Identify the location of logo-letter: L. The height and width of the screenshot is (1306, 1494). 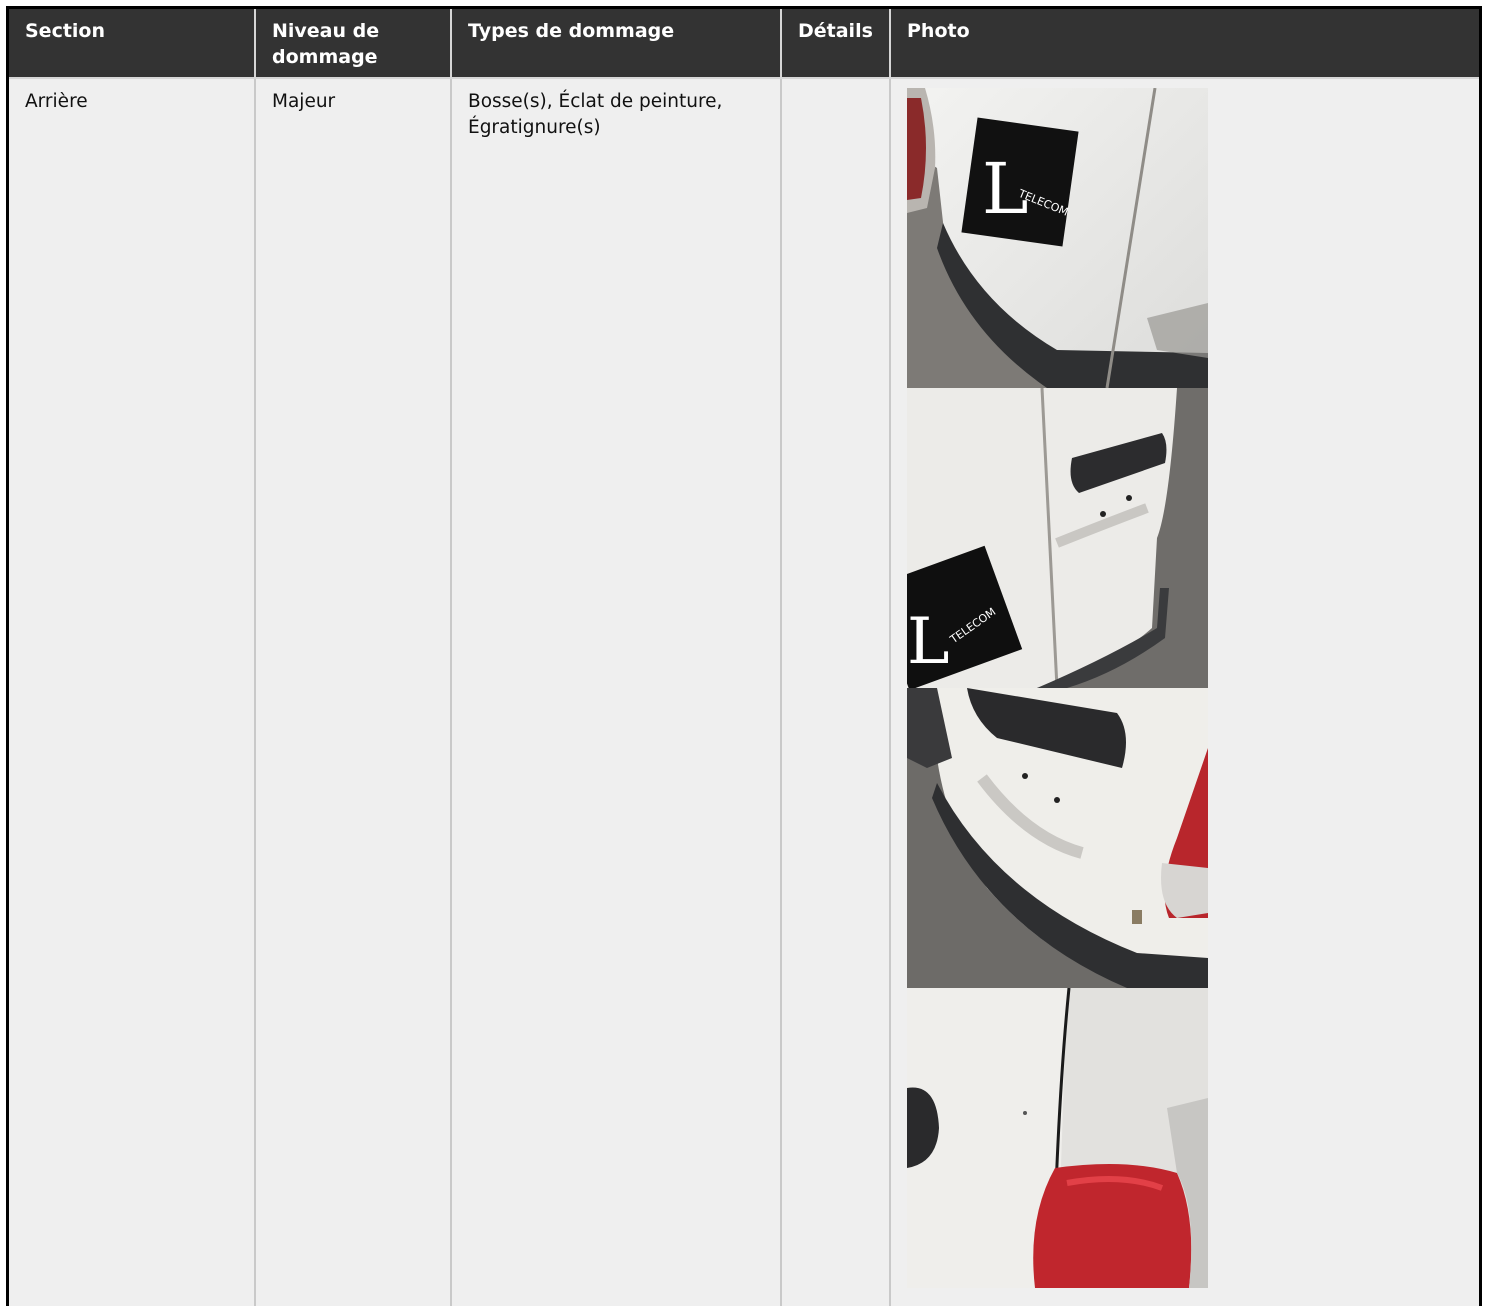
(928, 642).